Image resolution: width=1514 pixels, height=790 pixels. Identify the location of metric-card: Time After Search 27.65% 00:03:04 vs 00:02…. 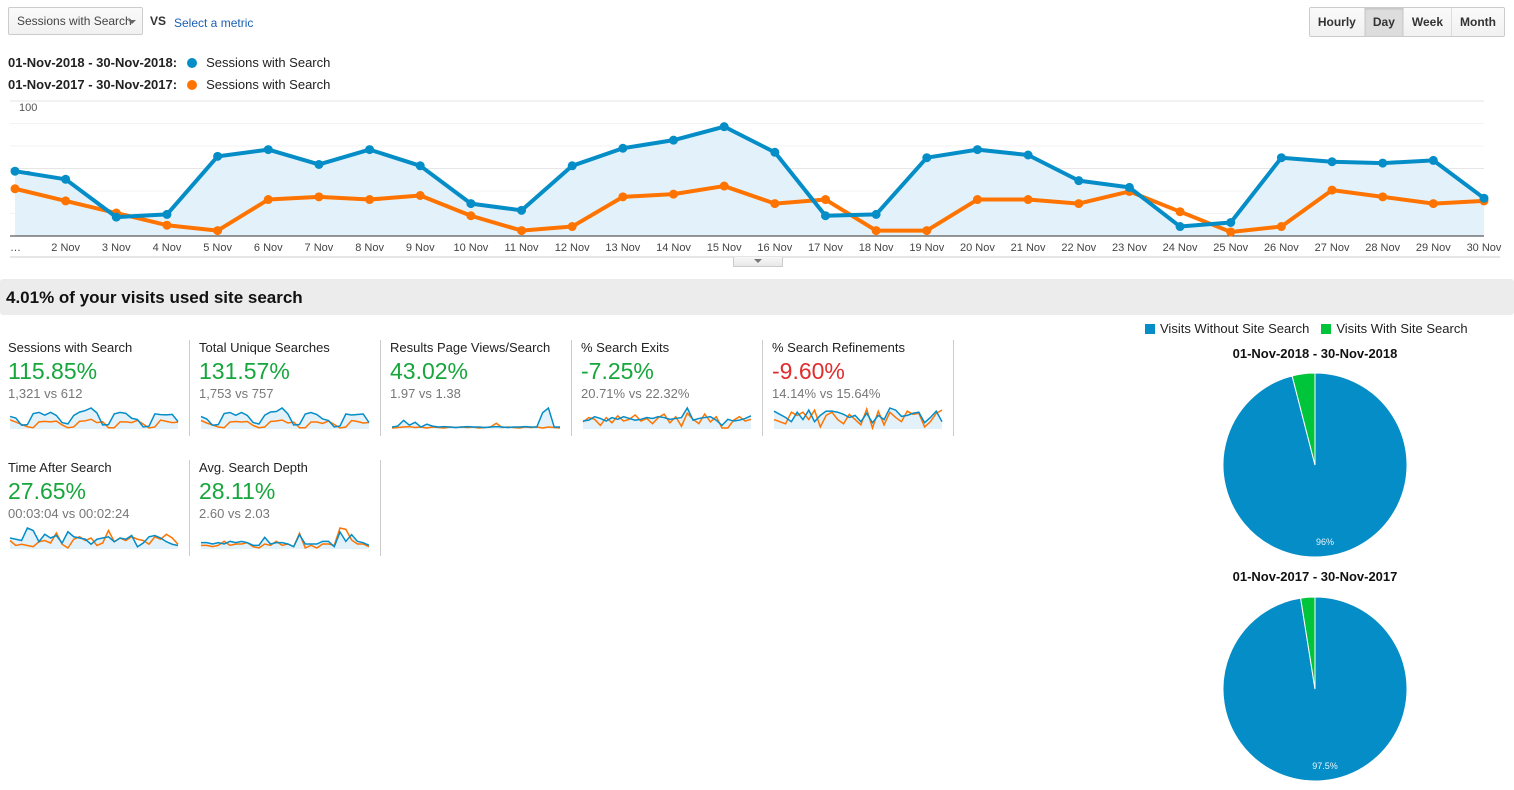
(99, 508).